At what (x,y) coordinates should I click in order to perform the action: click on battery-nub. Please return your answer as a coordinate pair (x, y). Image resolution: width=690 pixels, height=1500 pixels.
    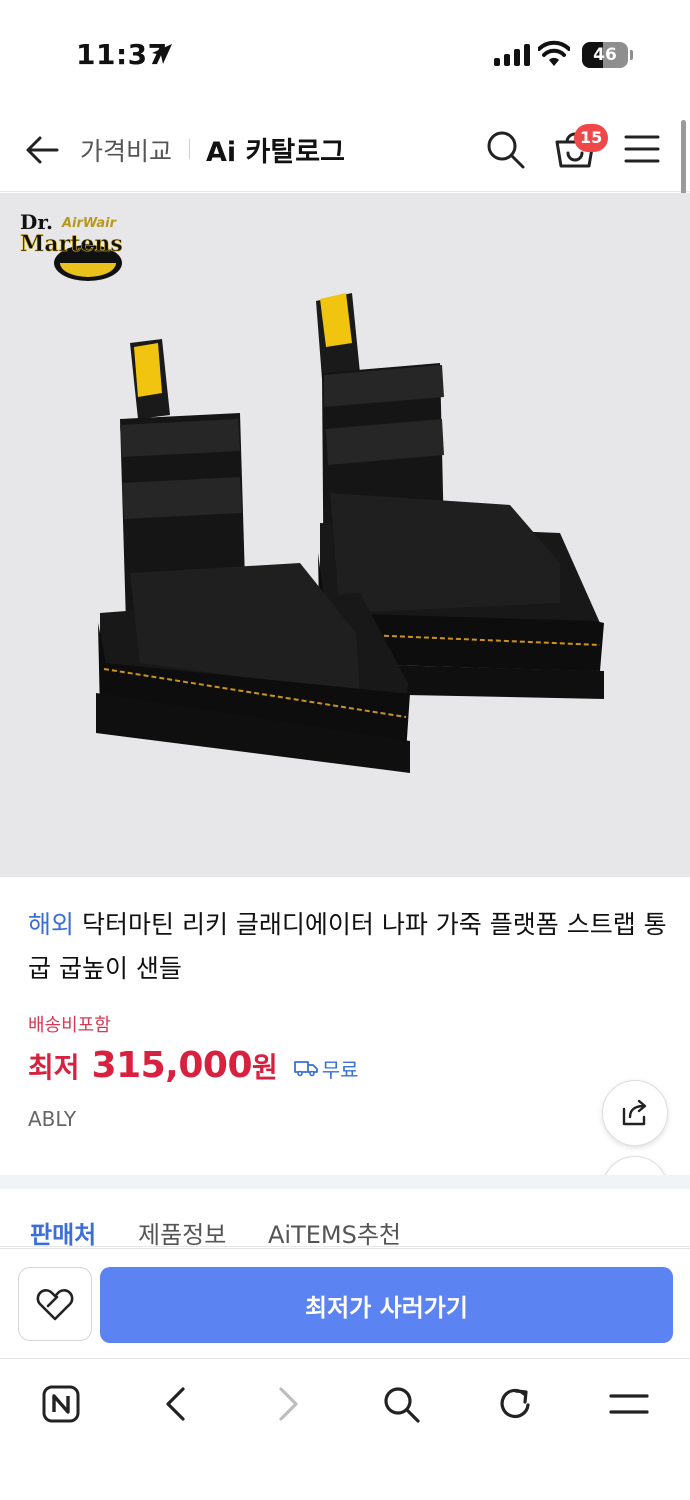
    Looking at the image, I should click on (631, 55).